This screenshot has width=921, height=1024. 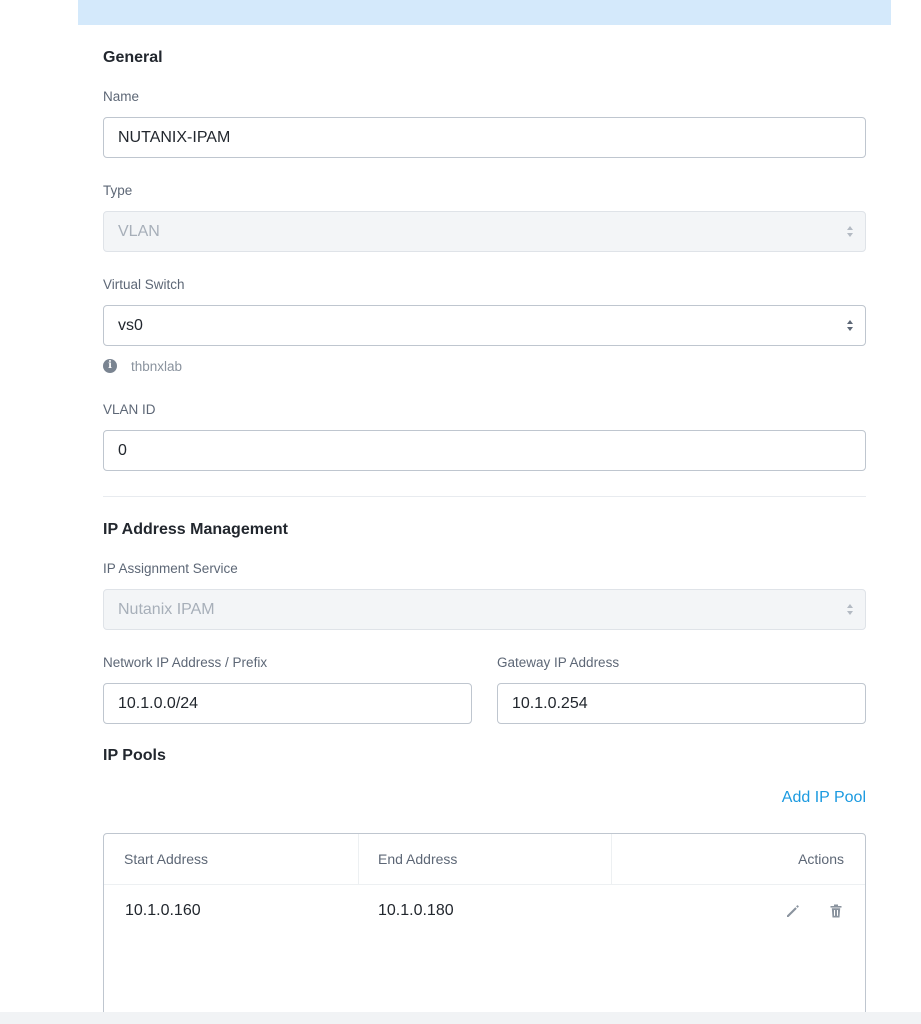 What do you see at coordinates (821, 859) in the screenshot?
I see `column-header-actions: Actions` at bounding box center [821, 859].